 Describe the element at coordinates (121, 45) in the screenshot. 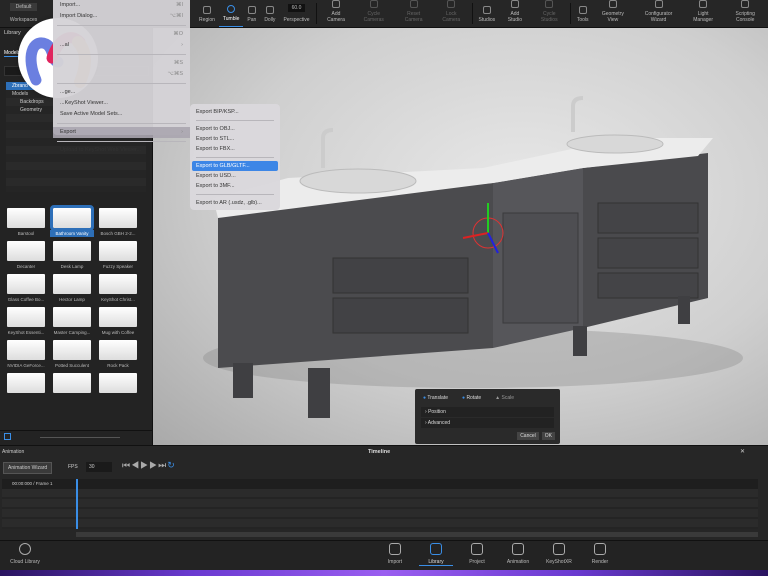

I see `menu-item: ...al ›` at that location.